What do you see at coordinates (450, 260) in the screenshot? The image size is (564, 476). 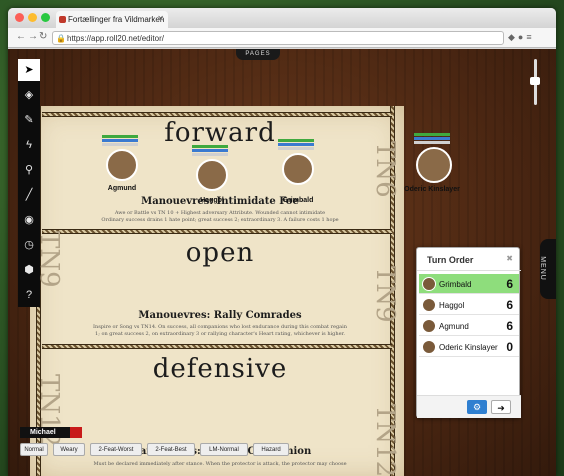 I see `turn-order-title: Turn Order` at bounding box center [450, 260].